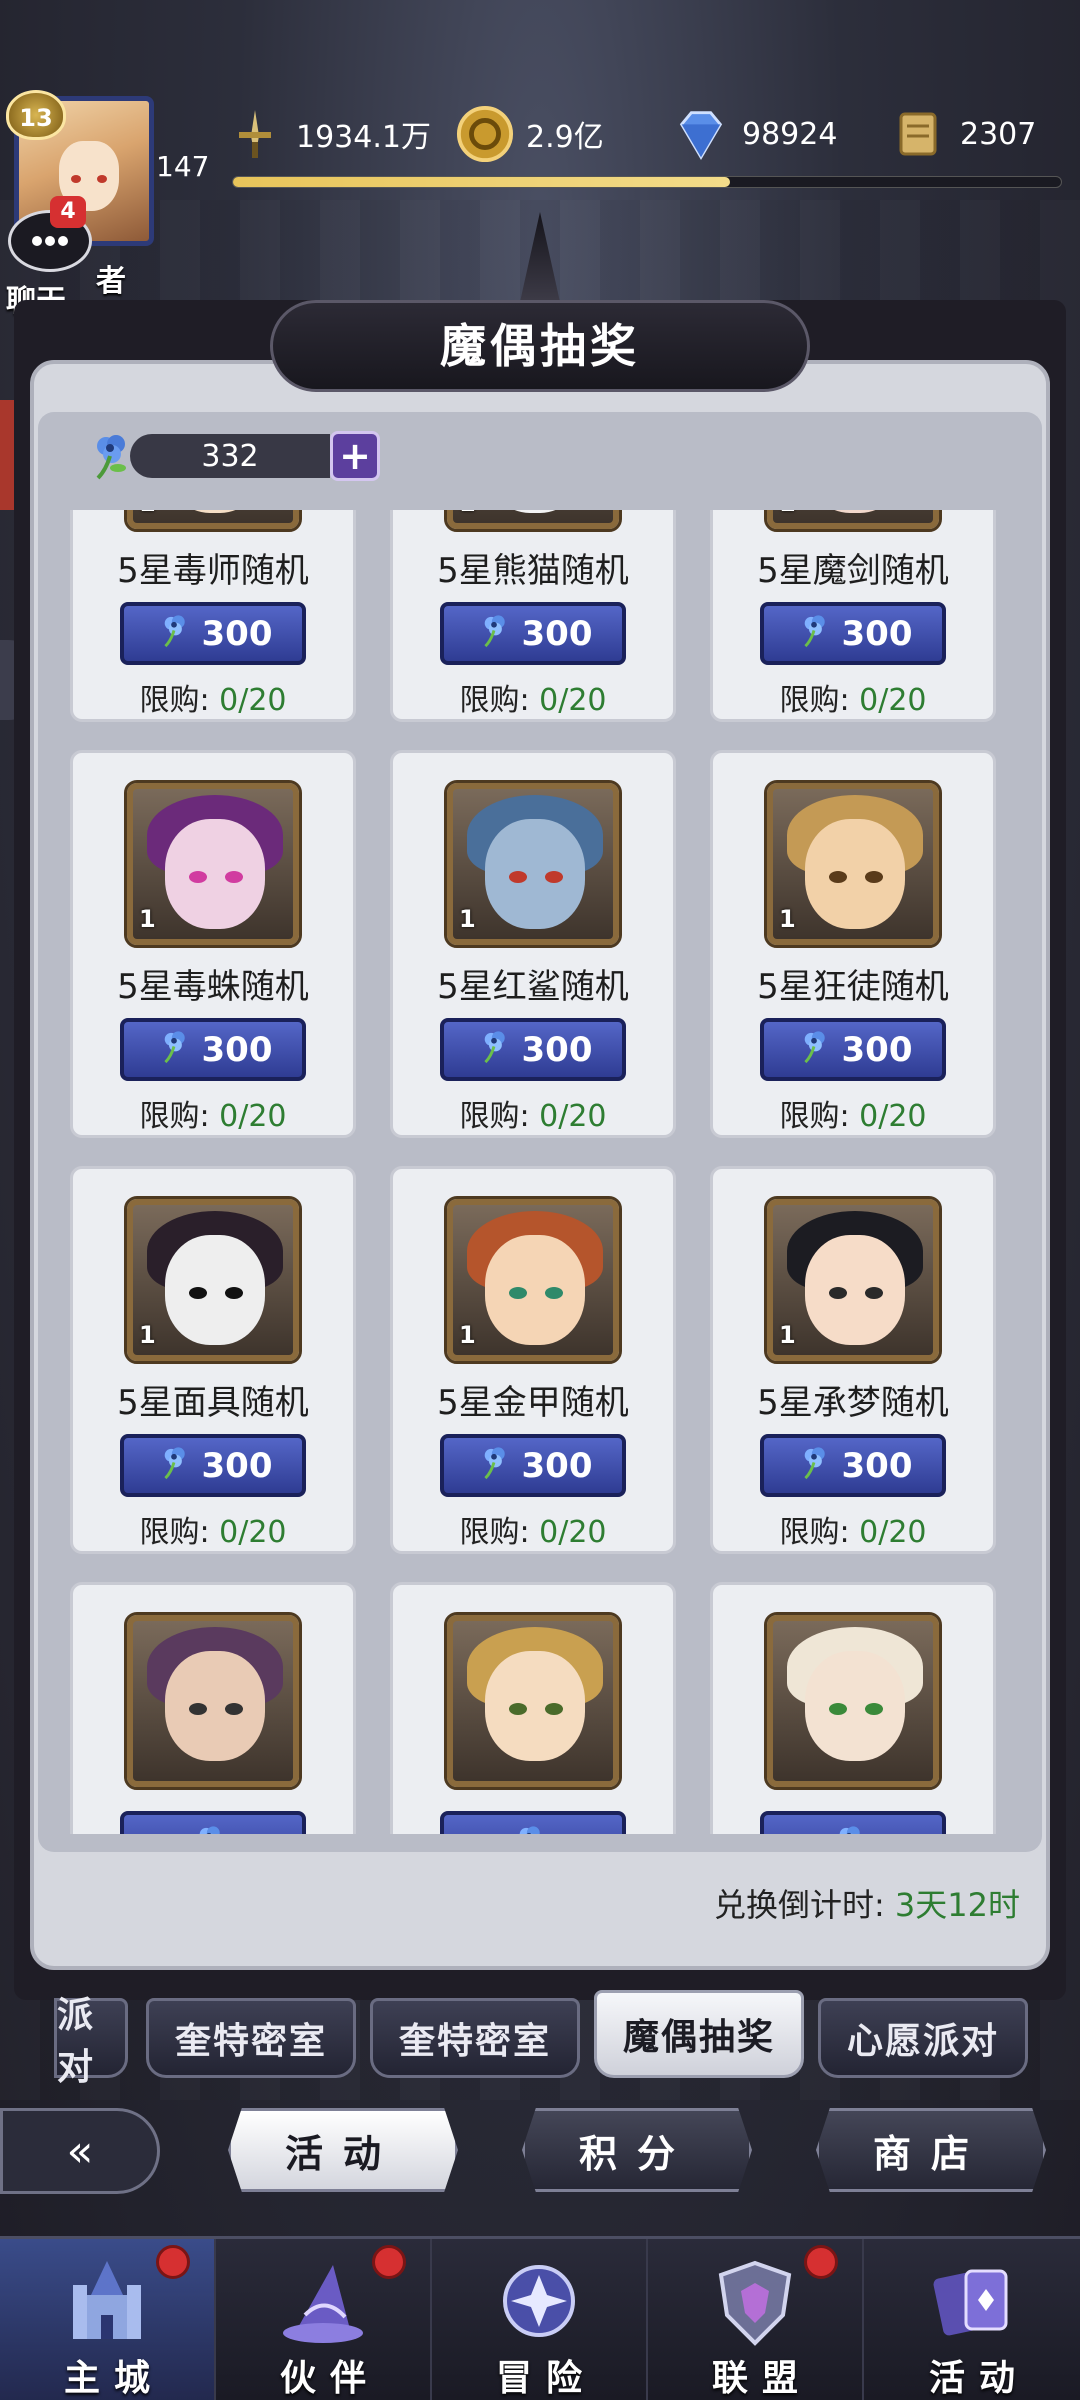 The height and width of the screenshot is (2400, 1080). What do you see at coordinates (113, 2378) in the screenshot?
I see `nav-label: 主城` at bounding box center [113, 2378].